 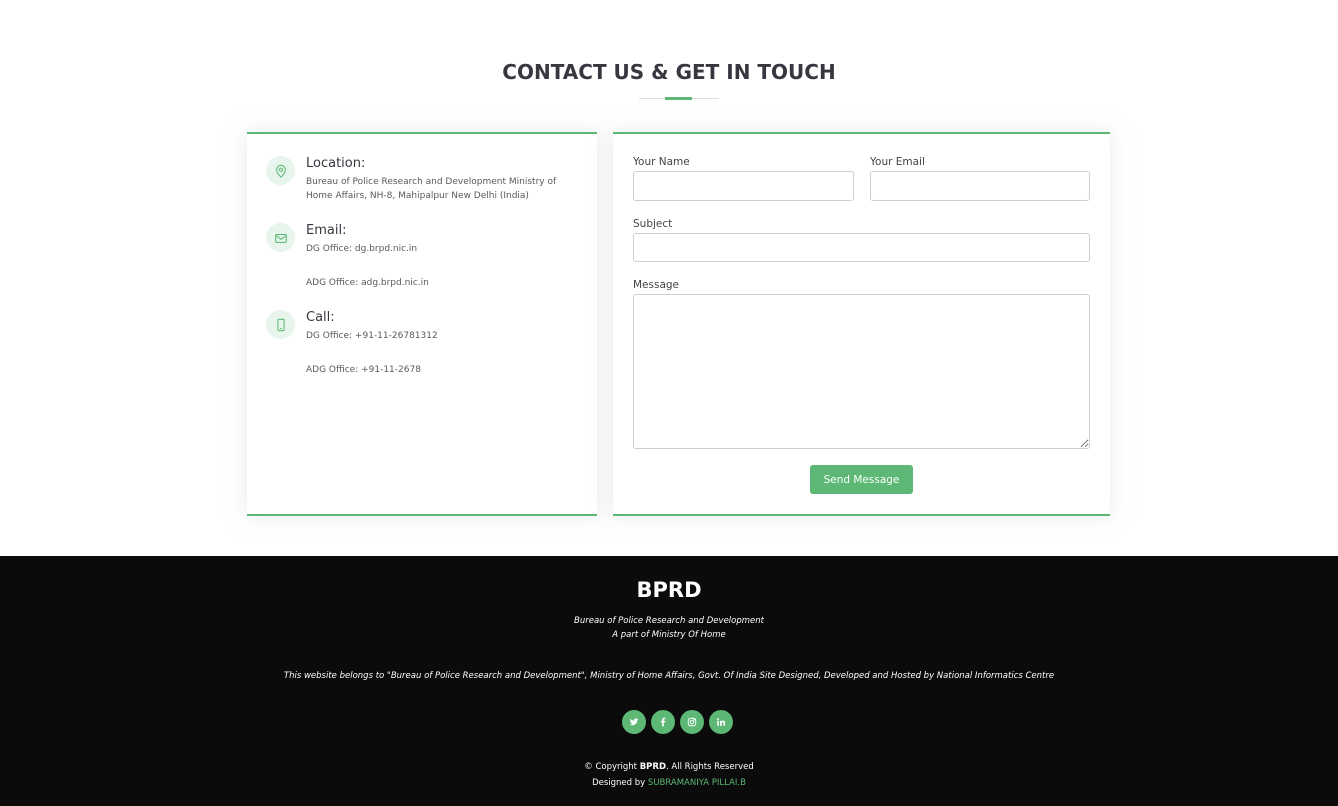 What do you see at coordinates (436, 249) in the screenshot?
I see `email-dg-office: DG Office: dg.brpd.nic.in` at bounding box center [436, 249].